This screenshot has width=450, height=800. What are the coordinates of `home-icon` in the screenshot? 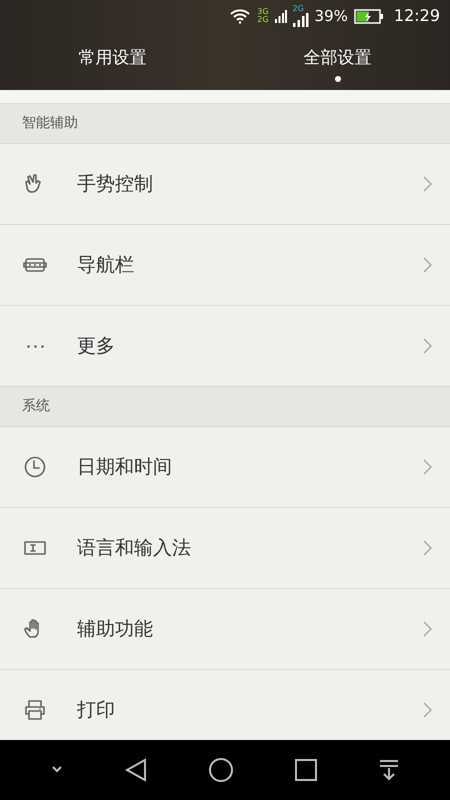 It's located at (221, 770).